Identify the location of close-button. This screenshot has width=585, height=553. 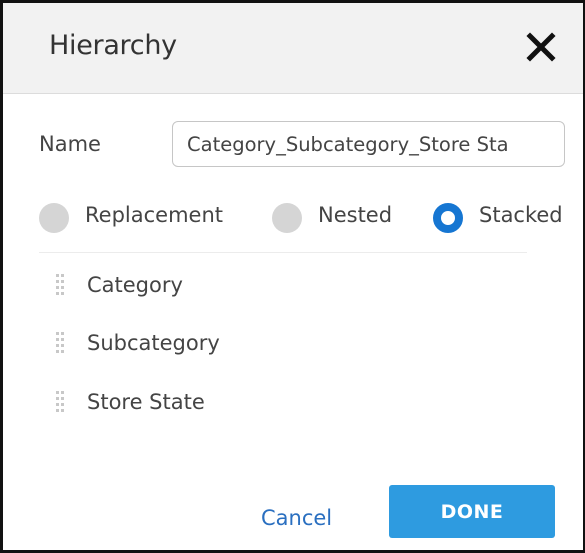
(541, 47).